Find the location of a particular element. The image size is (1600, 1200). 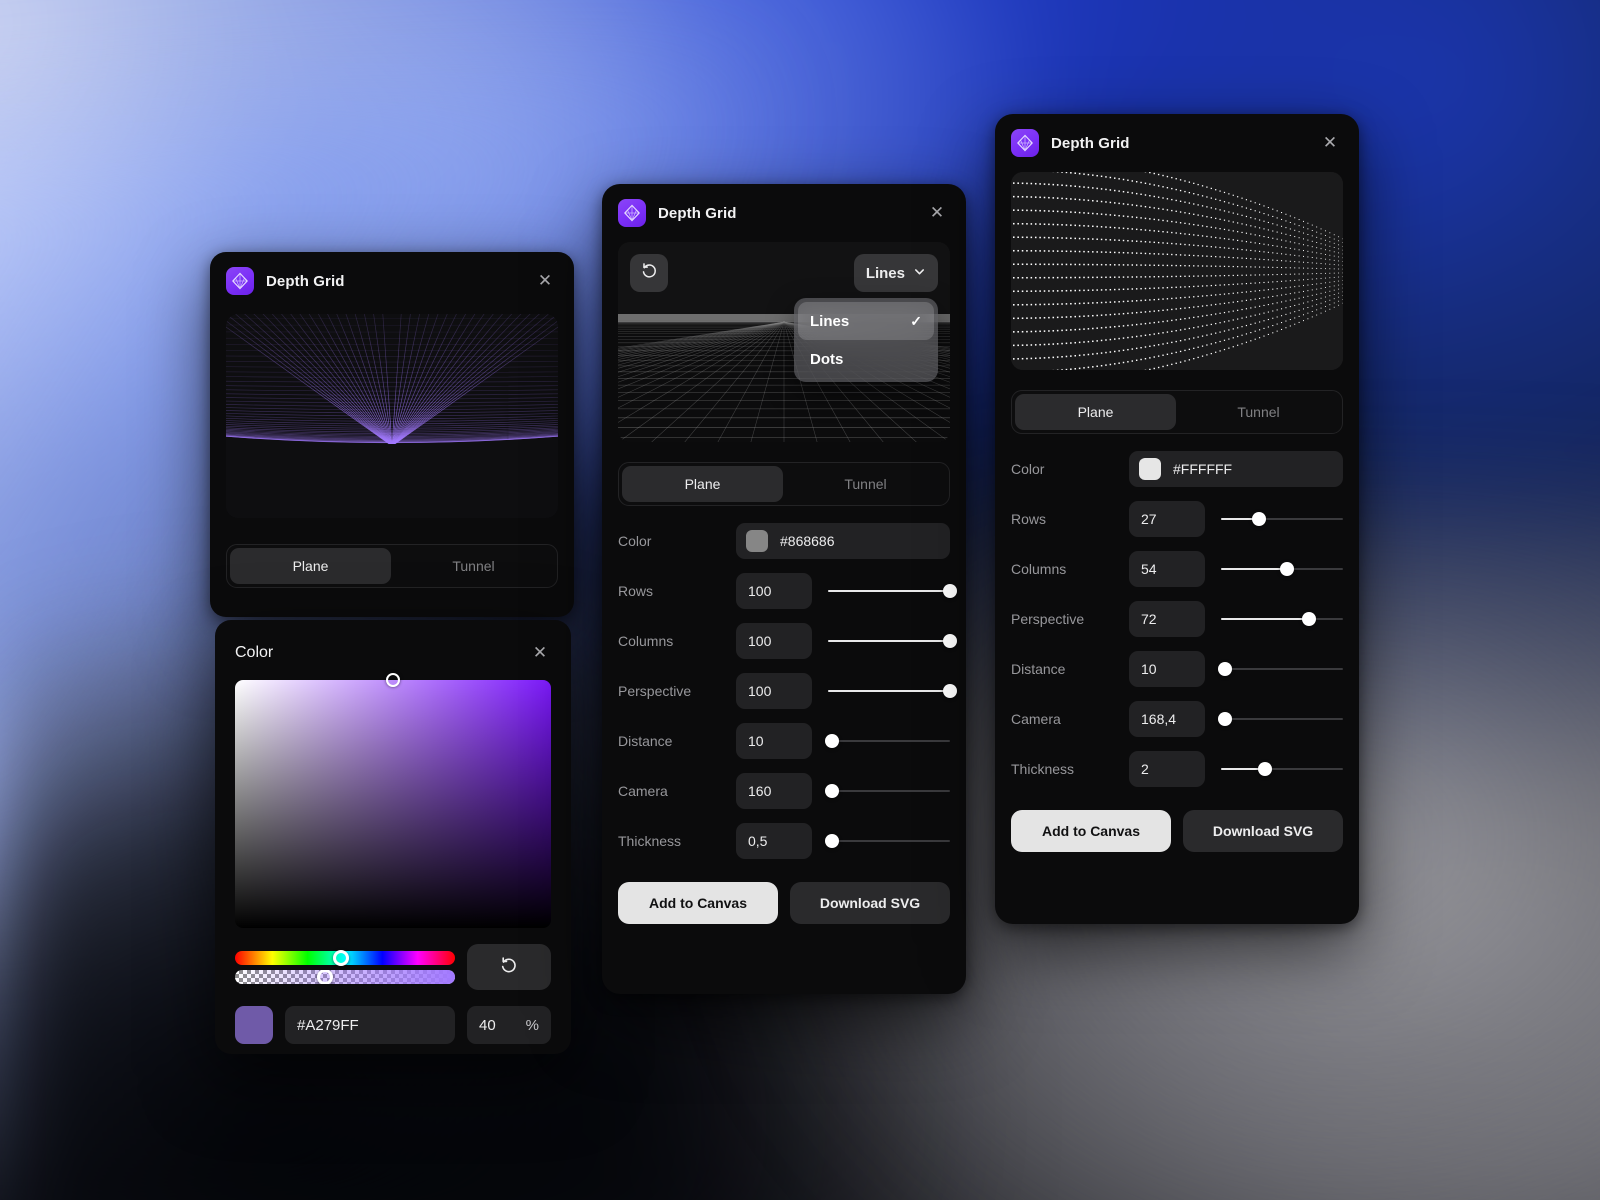

preview-canvas-left is located at coordinates (392, 416).